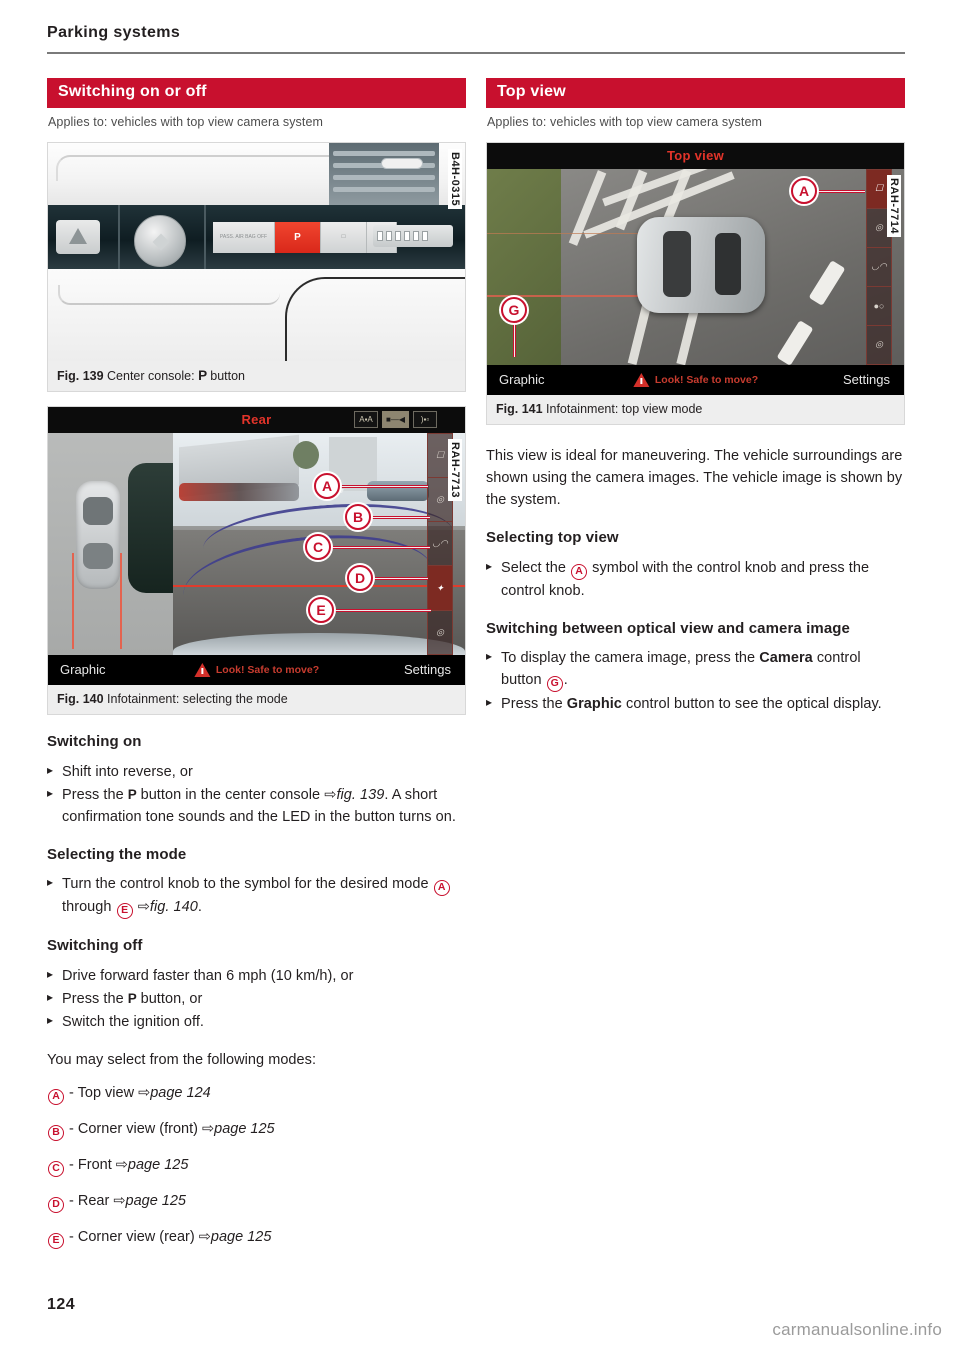 This screenshot has height=1361, width=960. What do you see at coordinates (398, 490) in the screenshot?
I see `passing-car` at bounding box center [398, 490].